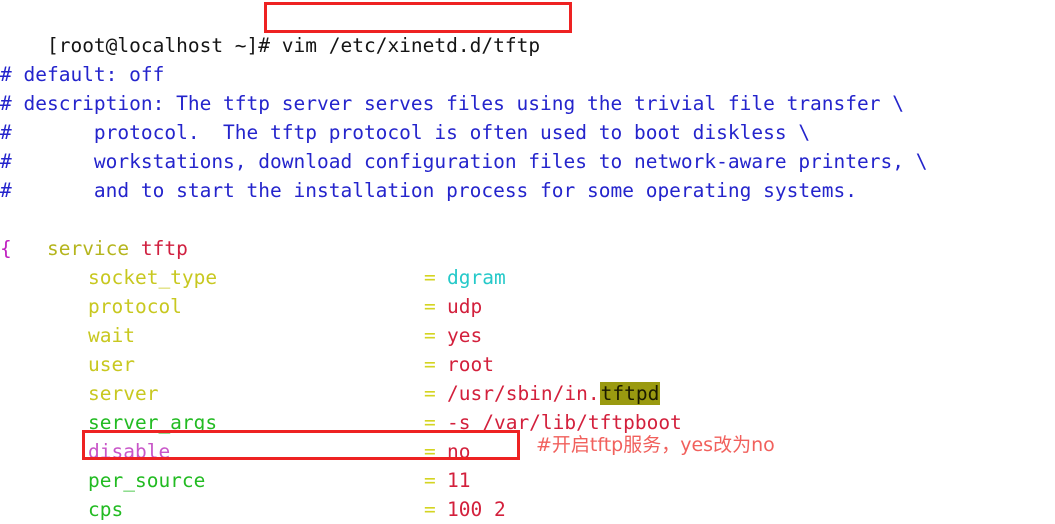 The height and width of the screenshot is (524, 1055). What do you see at coordinates (554, 393) in the screenshot?
I see `config-value: /usr/sbin/in.tftpd` at bounding box center [554, 393].